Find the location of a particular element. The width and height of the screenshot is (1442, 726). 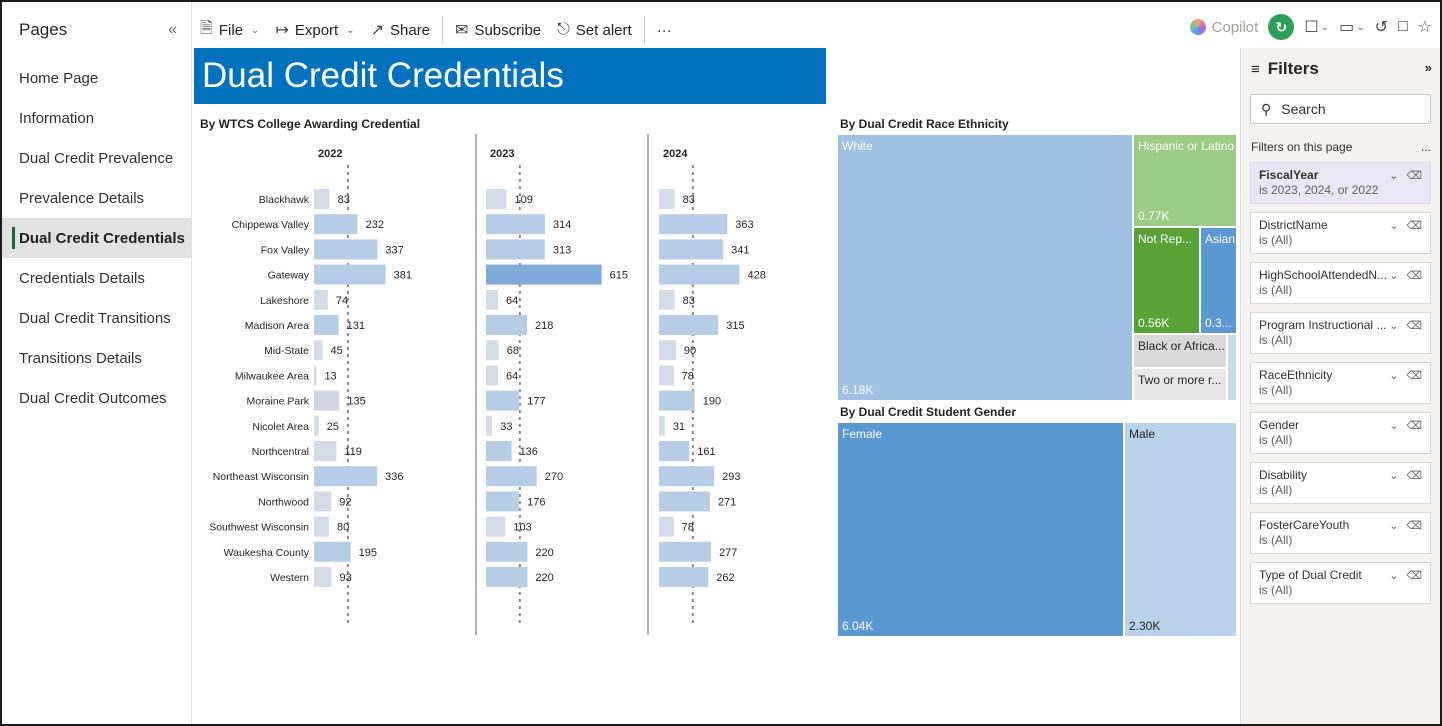

page-tab-credentials-details: Credentials Details is located at coordinates (96, 278).